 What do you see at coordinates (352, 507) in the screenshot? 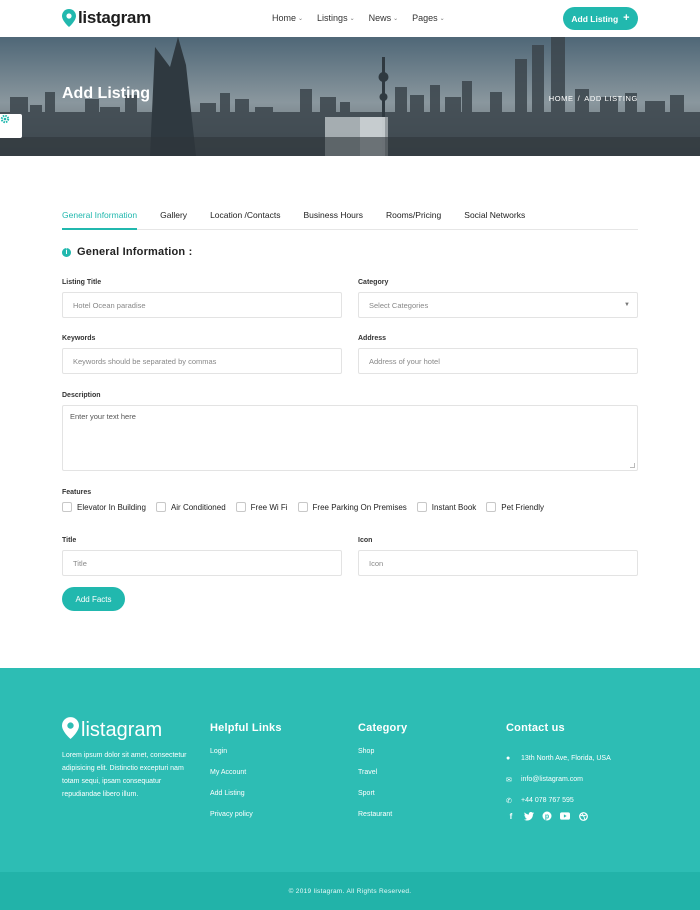
I see `feature-free-parking: Free Parking On Premises` at bounding box center [352, 507].